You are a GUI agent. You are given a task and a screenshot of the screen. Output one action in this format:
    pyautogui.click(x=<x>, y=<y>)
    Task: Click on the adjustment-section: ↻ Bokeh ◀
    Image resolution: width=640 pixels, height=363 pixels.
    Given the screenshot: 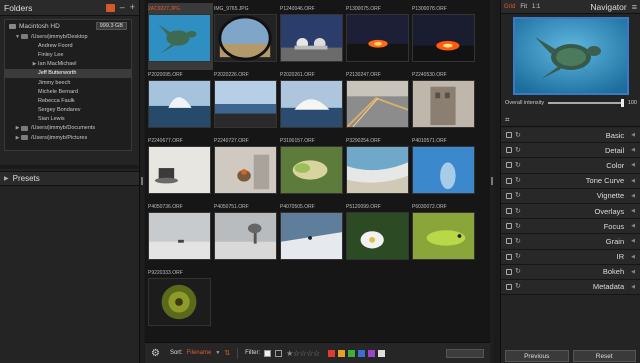 What is the action you would take?
    pyautogui.click(x=570, y=272)
    